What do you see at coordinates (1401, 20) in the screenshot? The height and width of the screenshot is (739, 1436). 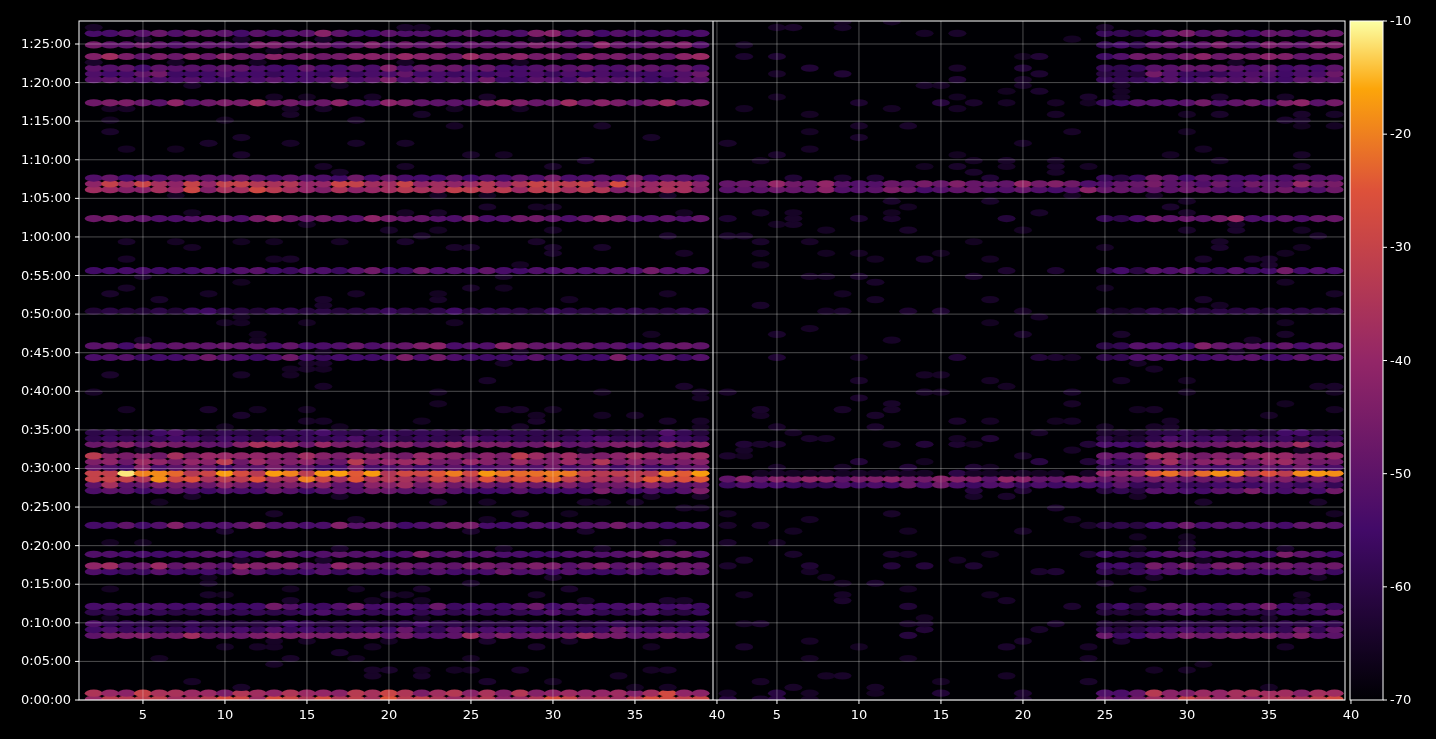 I see `colorbar-tick-label: -10` at bounding box center [1401, 20].